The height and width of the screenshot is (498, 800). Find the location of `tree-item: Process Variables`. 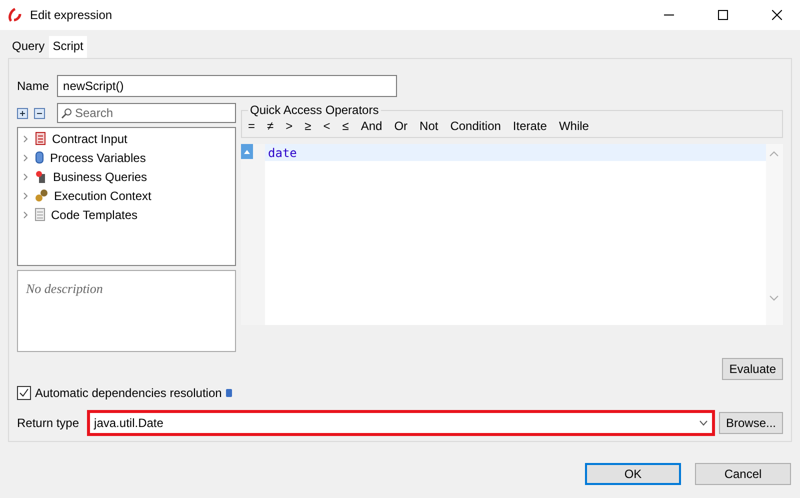

tree-item: Process Variables is located at coordinates (98, 157).